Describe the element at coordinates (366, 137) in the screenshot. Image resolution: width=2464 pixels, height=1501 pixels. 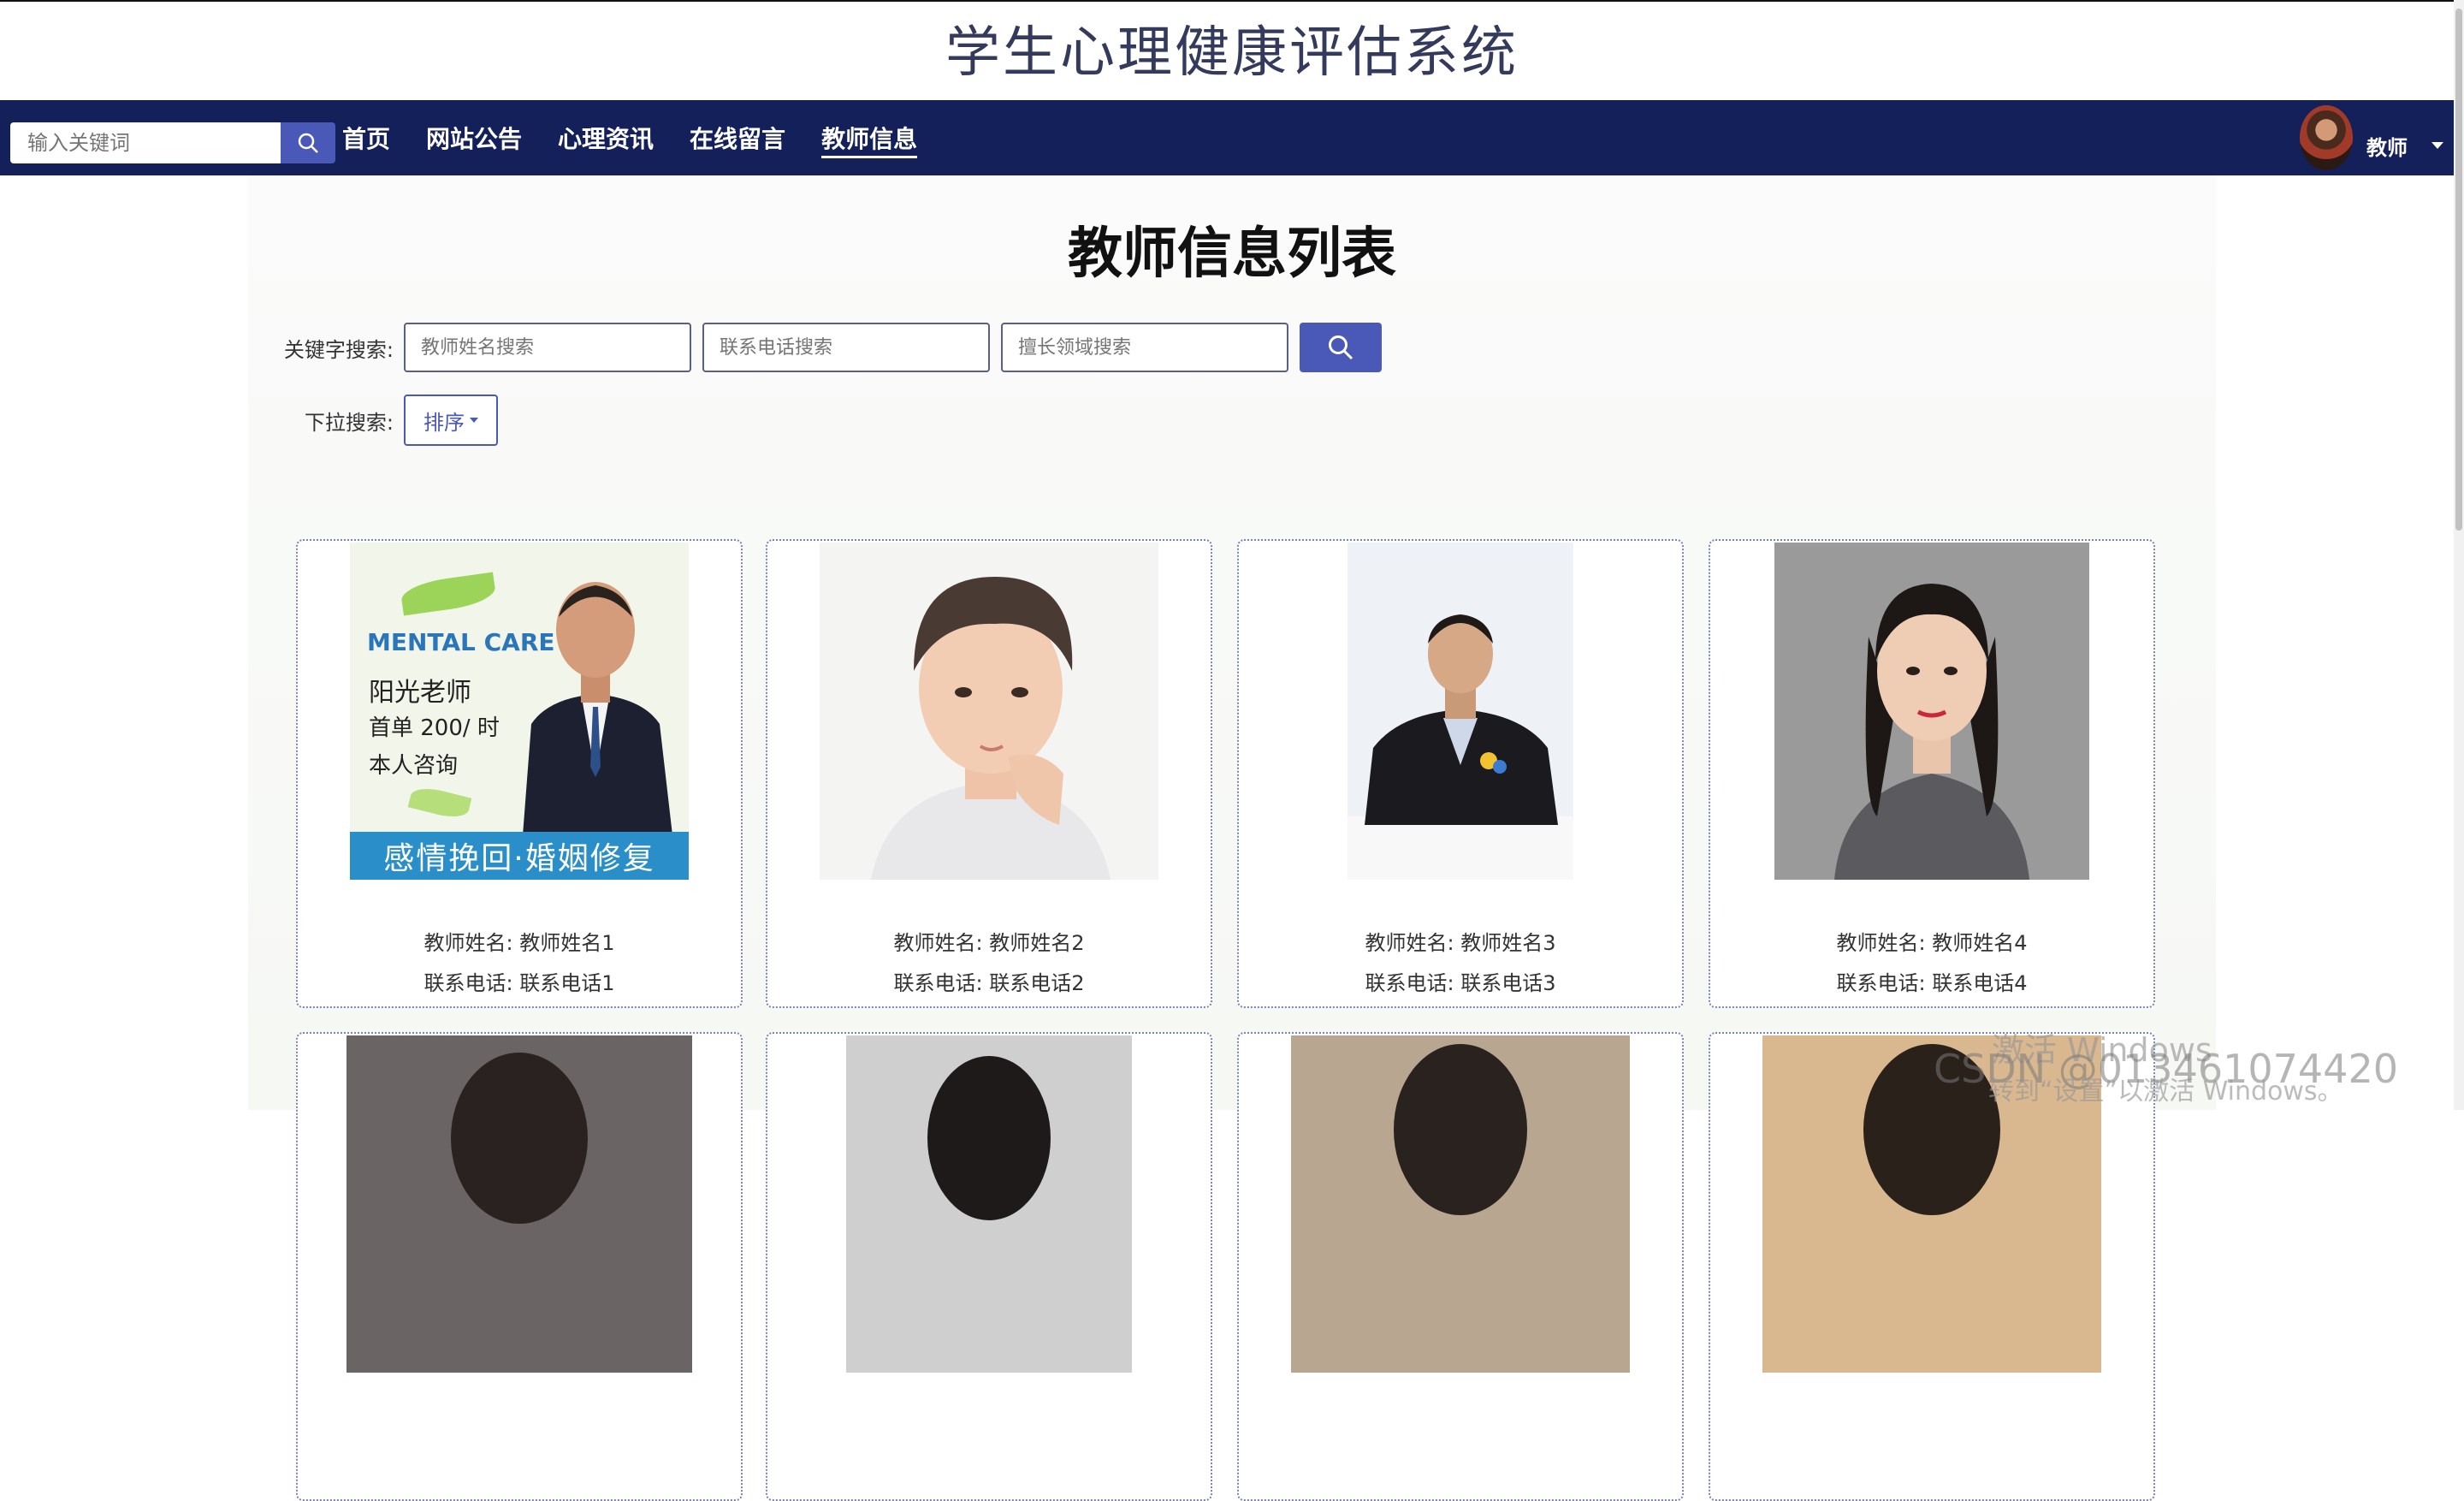
I see `nav-link-home: 首页` at that location.